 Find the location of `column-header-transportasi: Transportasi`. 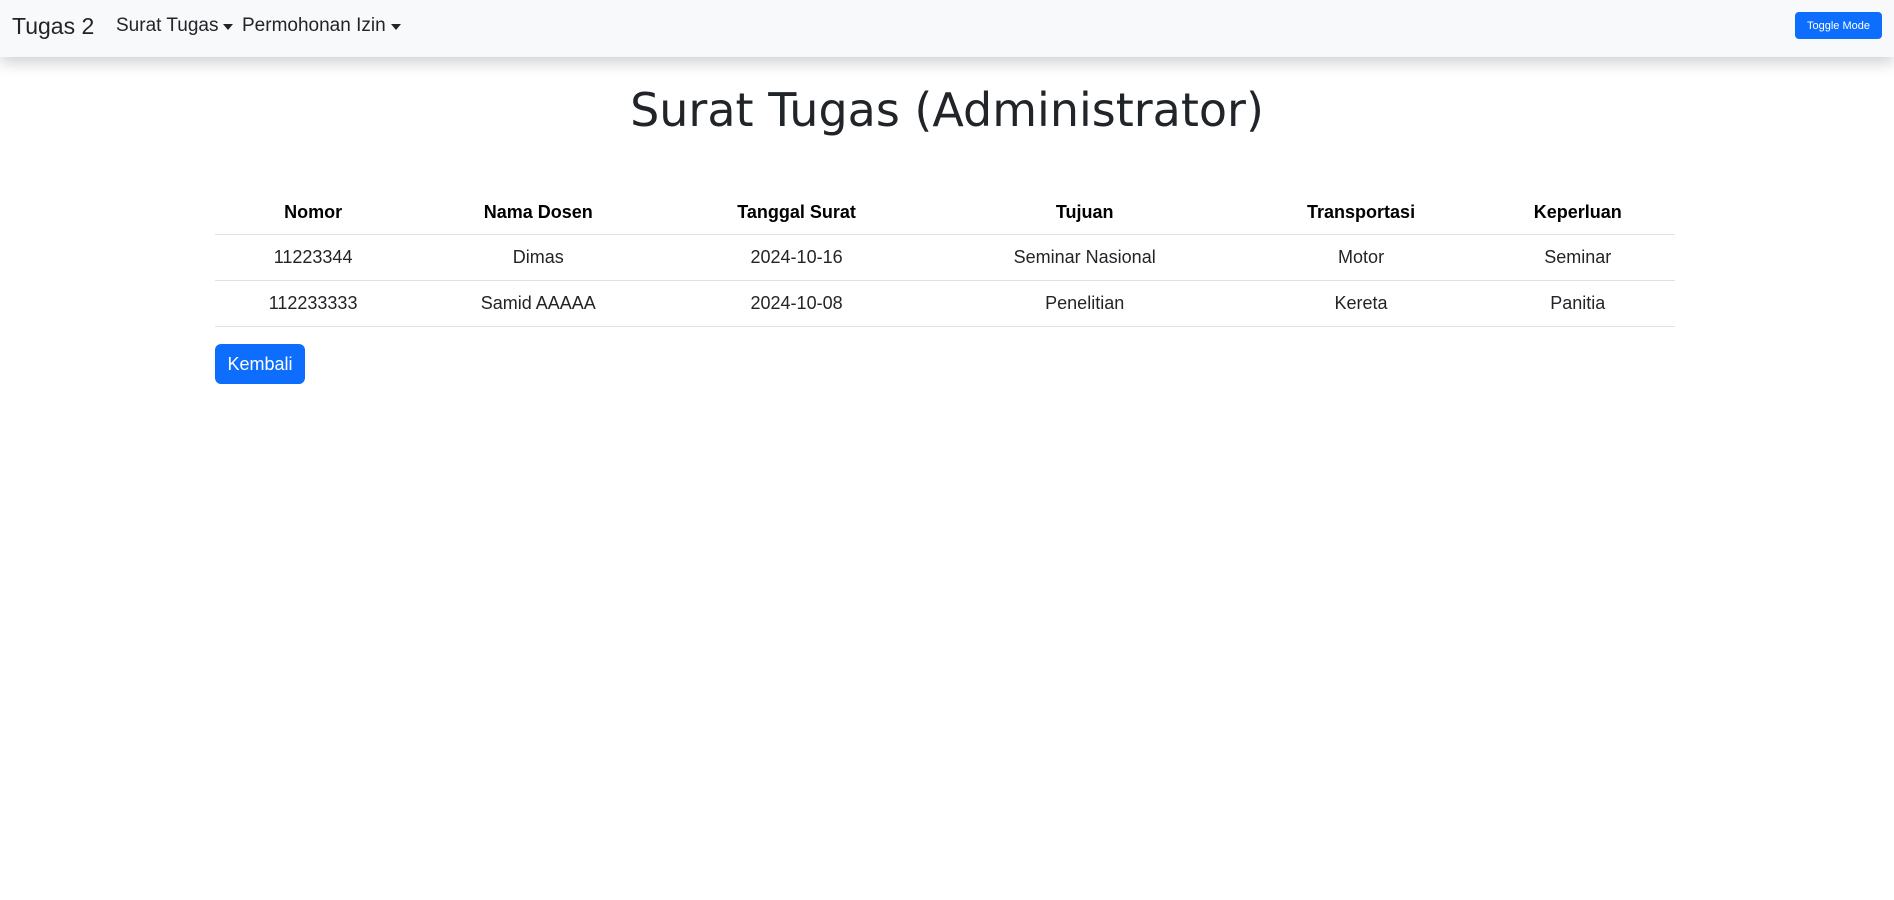

column-header-transportasi: Transportasi is located at coordinates (1361, 213).